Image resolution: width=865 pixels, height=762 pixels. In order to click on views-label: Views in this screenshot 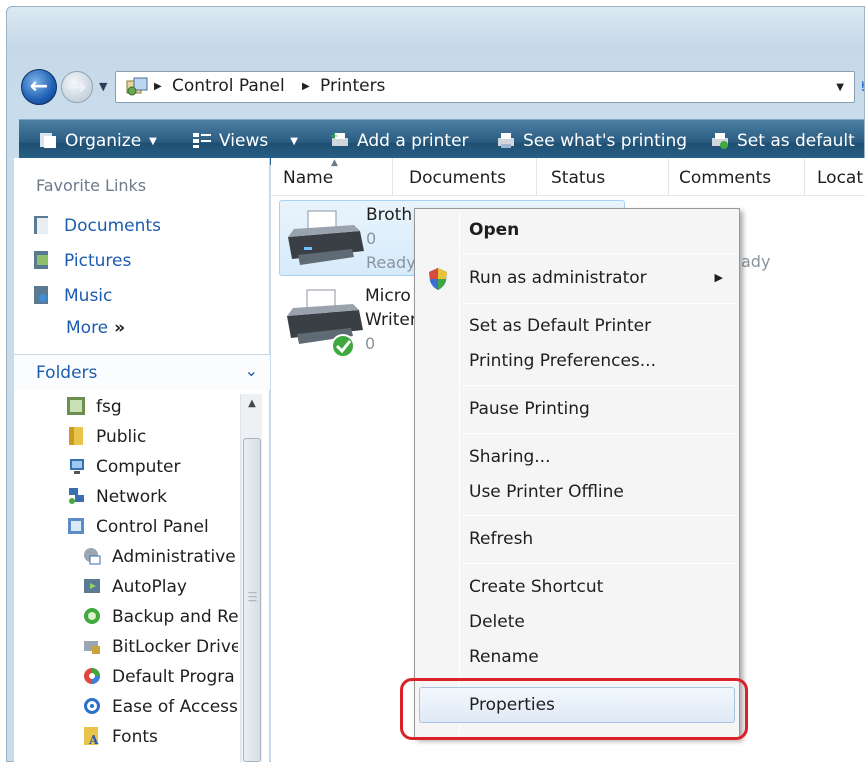, I will do `click(244, 141)`.